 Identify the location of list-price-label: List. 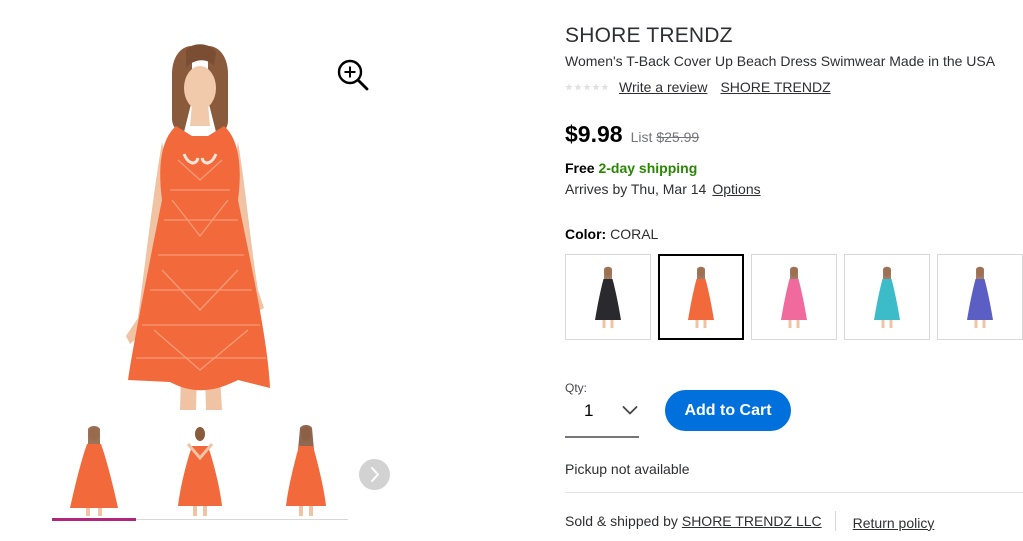
(641, 137).